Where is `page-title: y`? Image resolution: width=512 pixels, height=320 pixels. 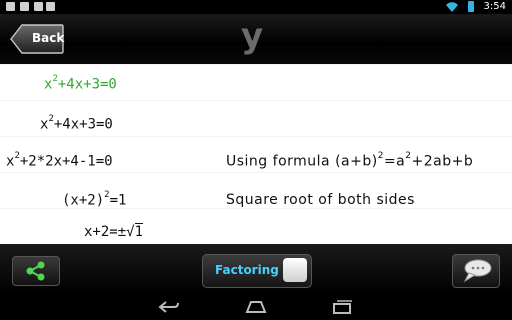
page-title: y is located at coordinates (252, 36).